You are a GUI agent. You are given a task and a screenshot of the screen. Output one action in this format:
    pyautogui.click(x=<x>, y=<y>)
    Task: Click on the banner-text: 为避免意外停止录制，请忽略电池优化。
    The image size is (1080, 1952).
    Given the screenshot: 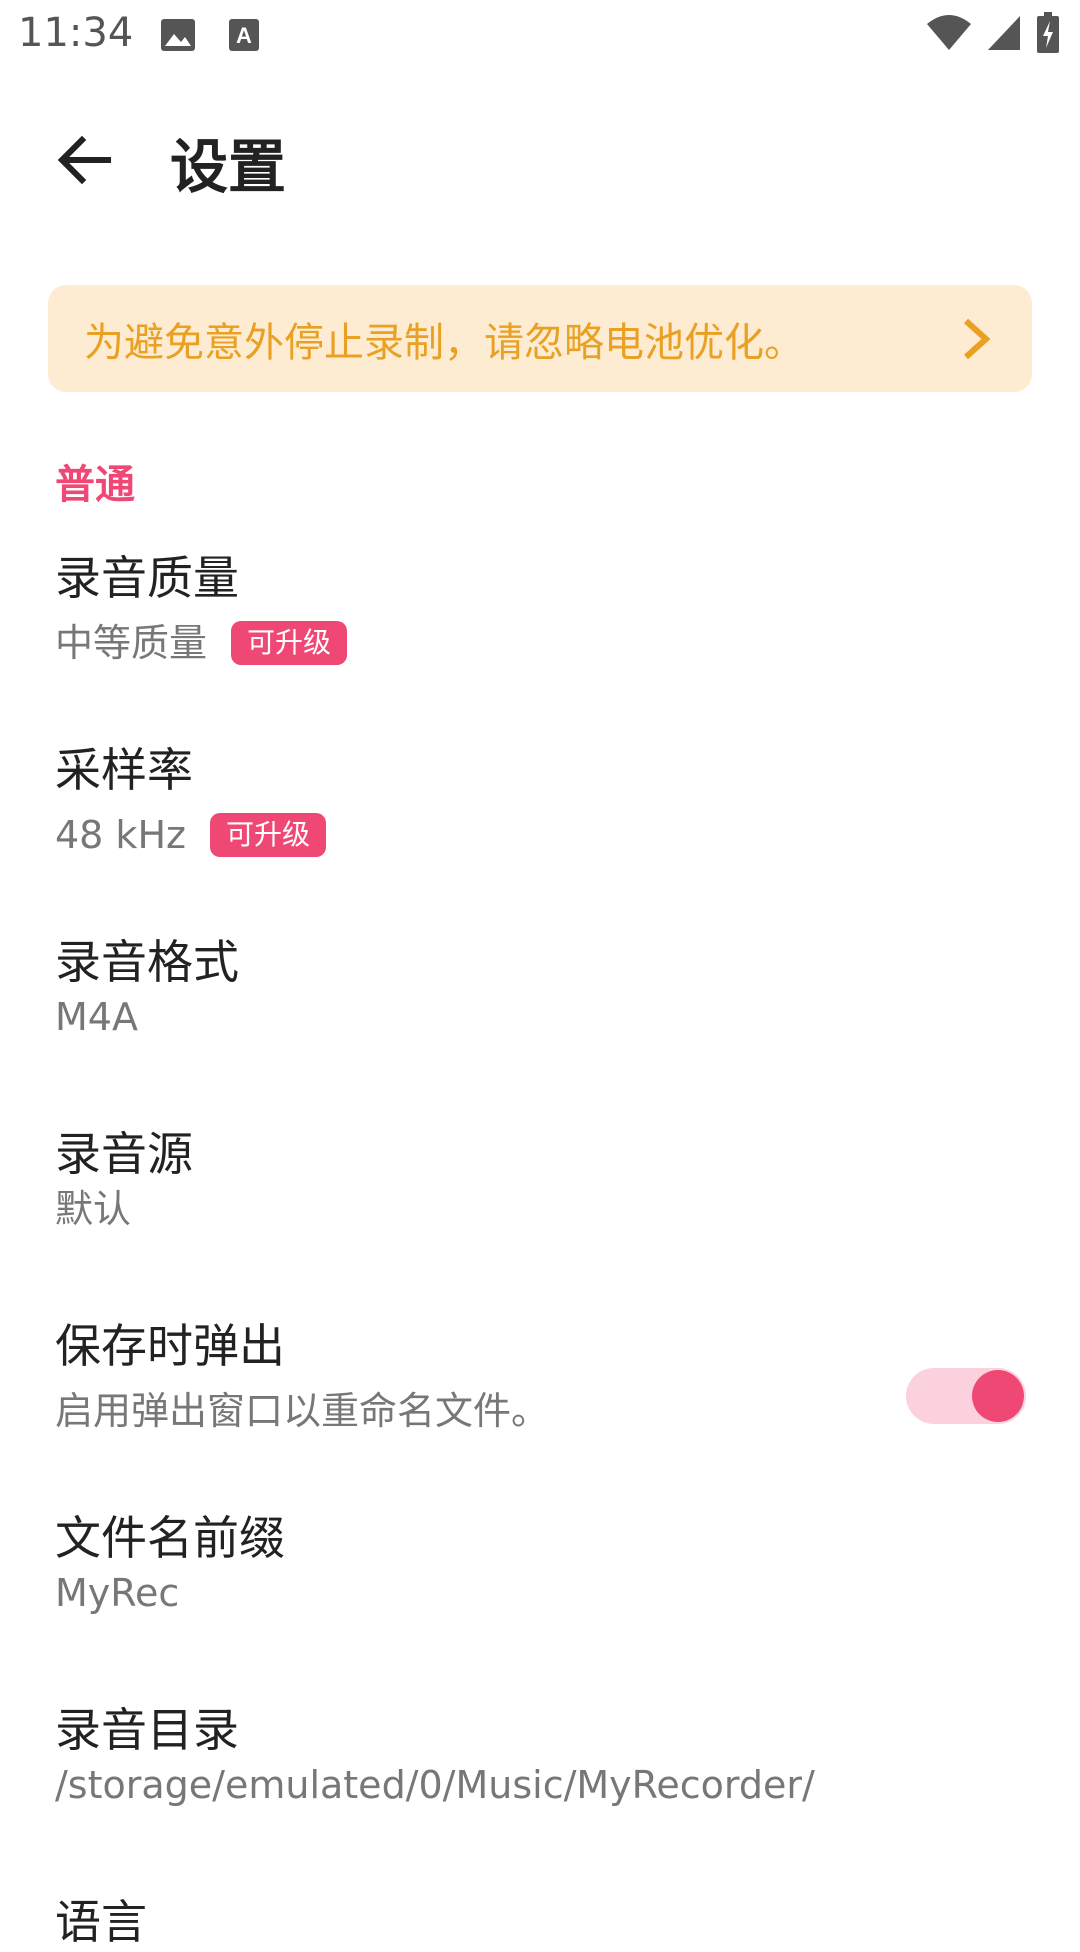 What is the action you would take?
    pyautogui.click(x=444, y=342)
    